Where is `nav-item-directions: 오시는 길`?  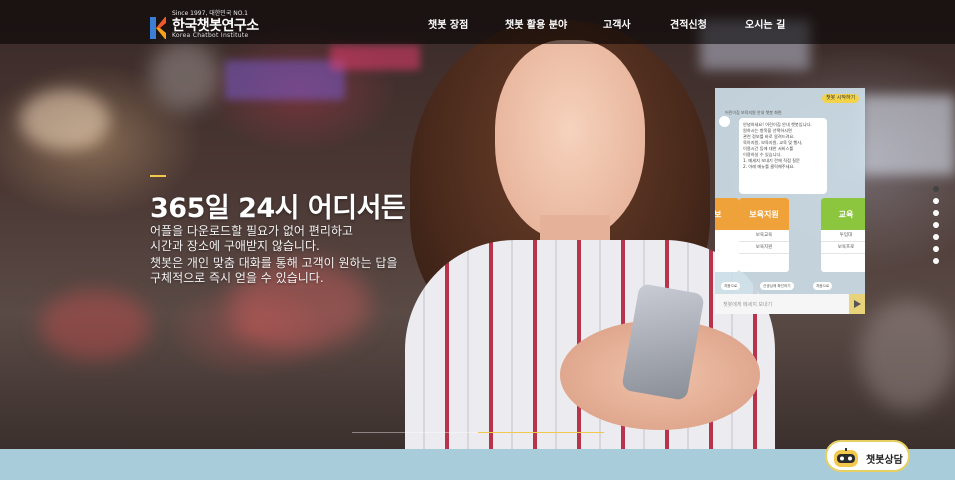
nav-item-directions: 오시는 길 is located at coordinates (765, 23).